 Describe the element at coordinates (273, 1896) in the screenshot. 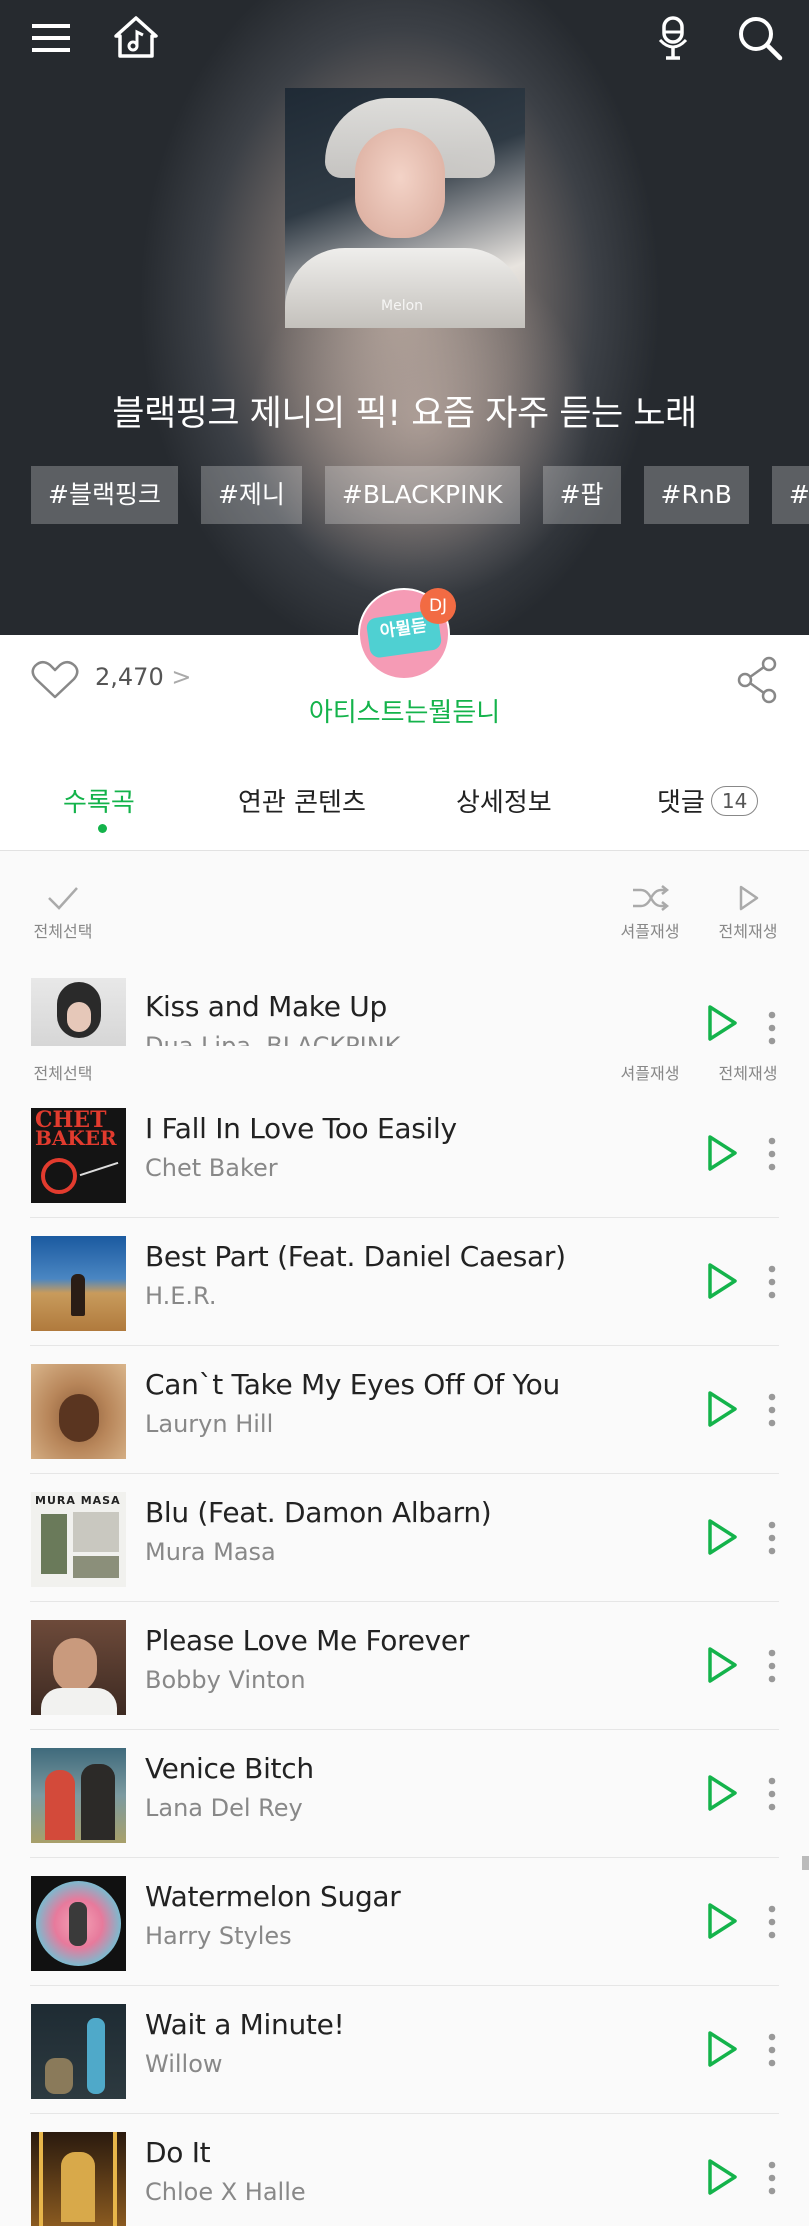

I see `track-title: Watermelon Sugar` at that location.